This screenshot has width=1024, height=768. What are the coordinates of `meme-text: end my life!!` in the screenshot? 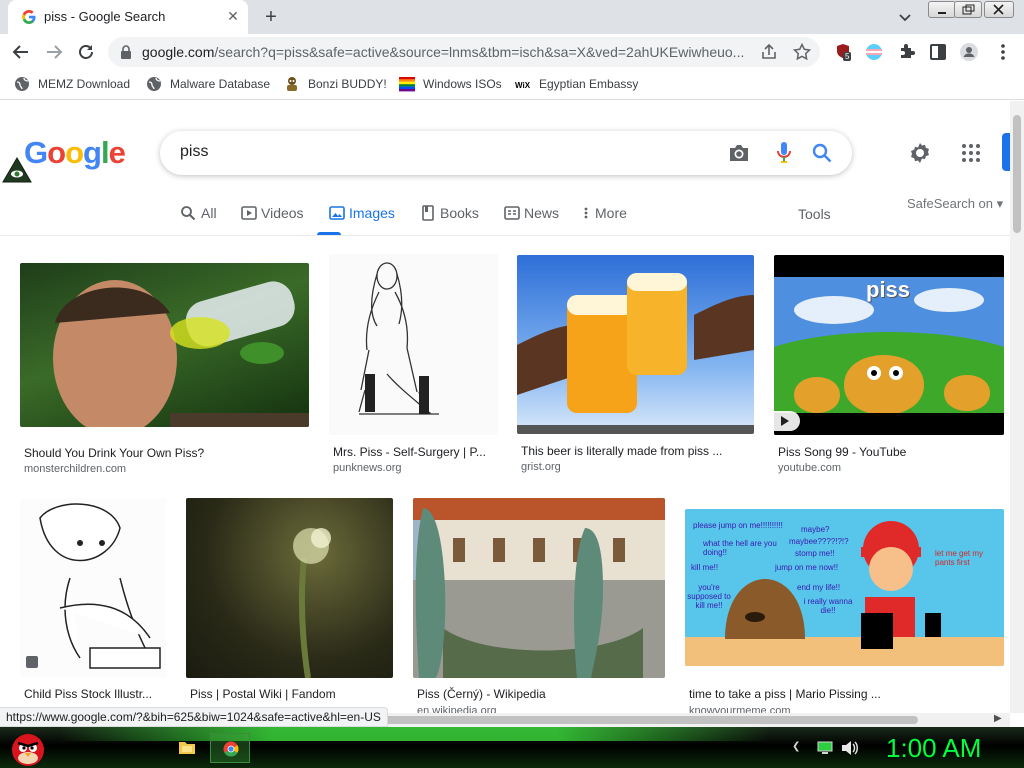 It's located at (819, 587).